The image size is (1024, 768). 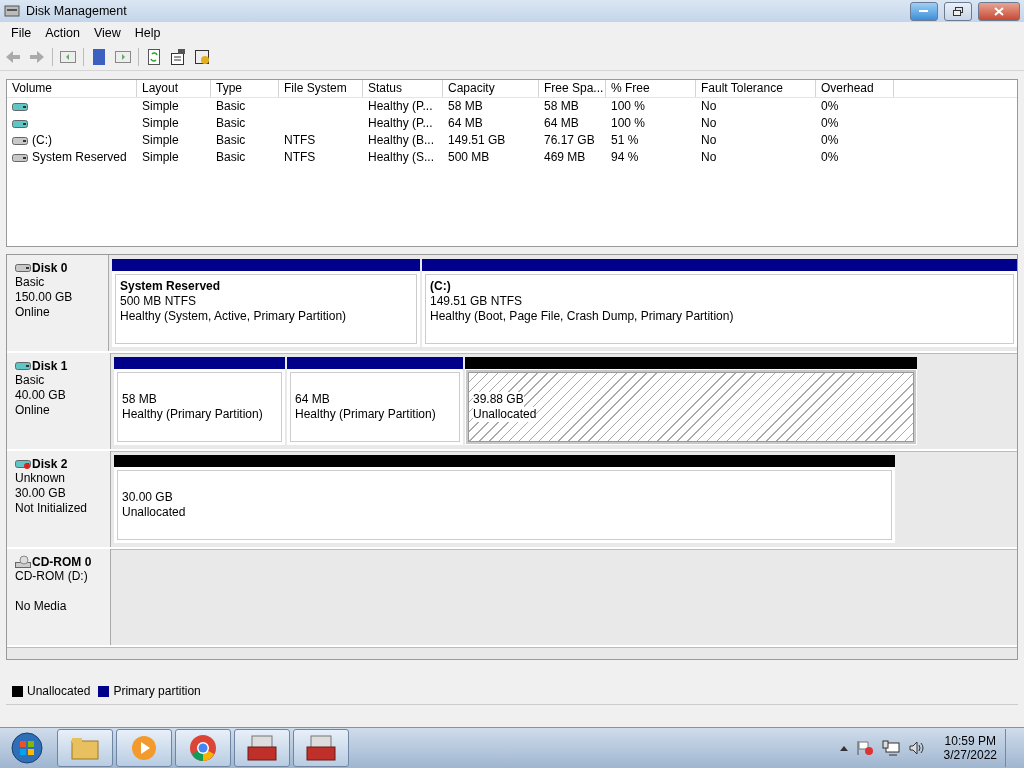 What do you see at coordinates (441, 286) in the screenshot?
I see `partition-title: (C:)` at bounding box center [441, 286].